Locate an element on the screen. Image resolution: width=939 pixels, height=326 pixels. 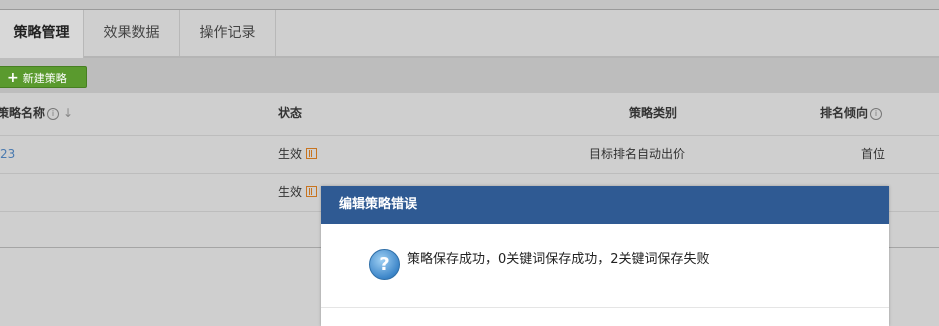
new-strategy-label: 新建策略 is located at coordinates (44, 78).